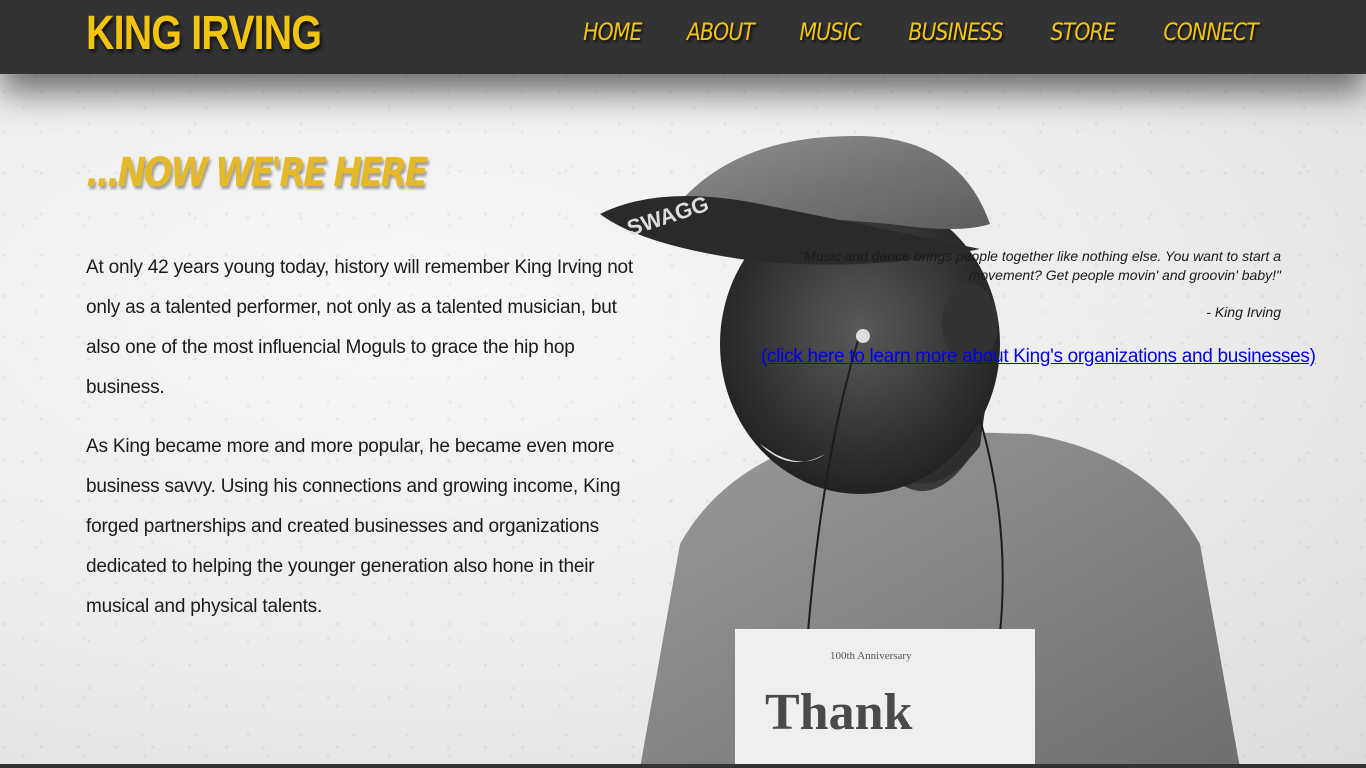  Describe the element at coordinates (683, 766) in the screenshot. I see `bottom-border` at that location.